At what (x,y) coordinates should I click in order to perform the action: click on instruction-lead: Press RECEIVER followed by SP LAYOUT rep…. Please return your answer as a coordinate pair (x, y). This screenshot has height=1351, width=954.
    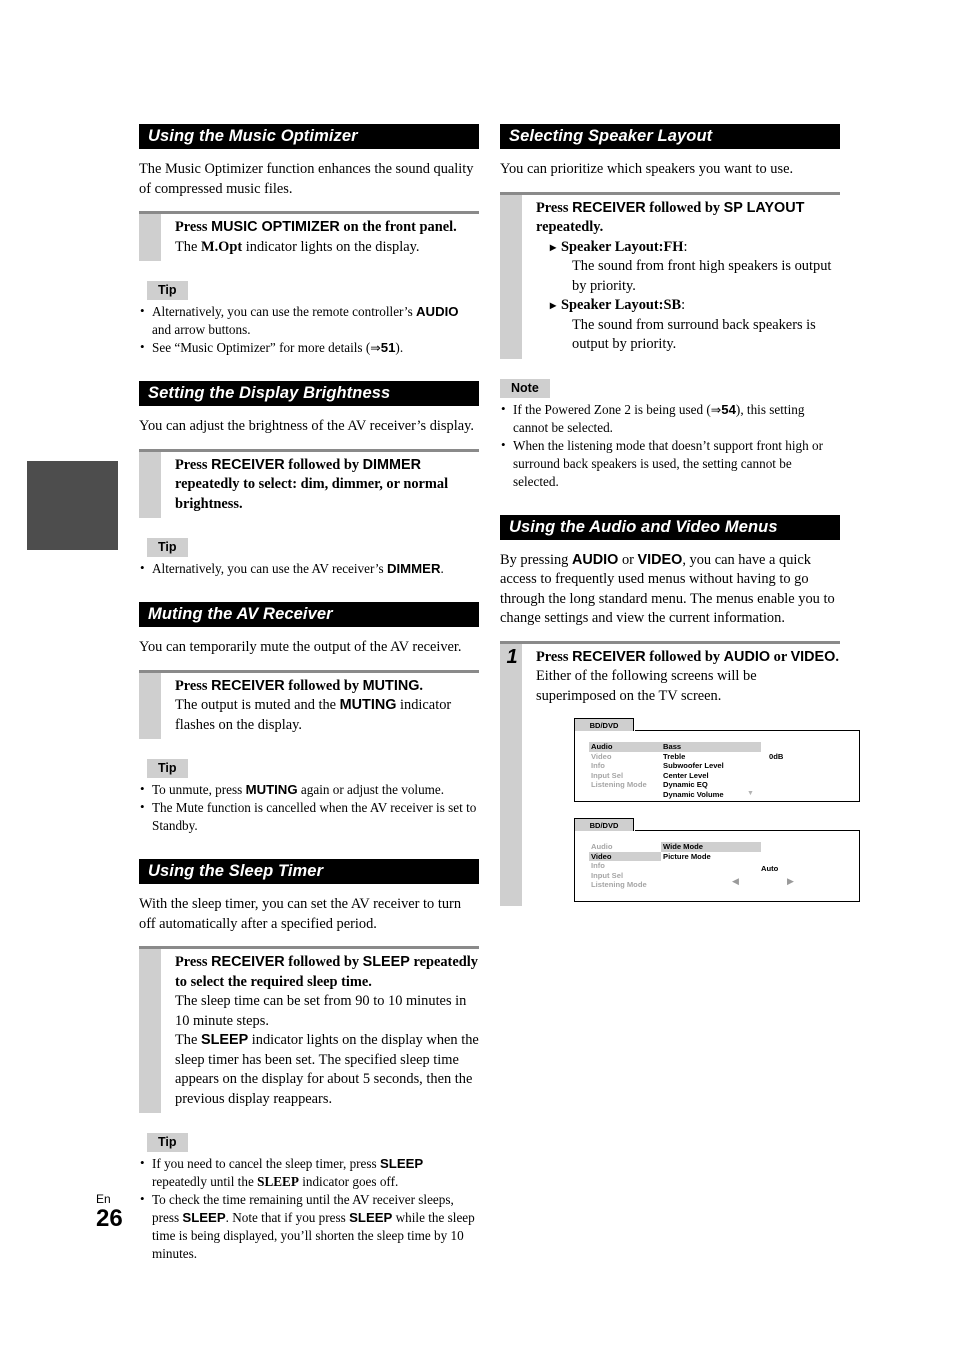
    Looking at the image, I should click on (688, 218).